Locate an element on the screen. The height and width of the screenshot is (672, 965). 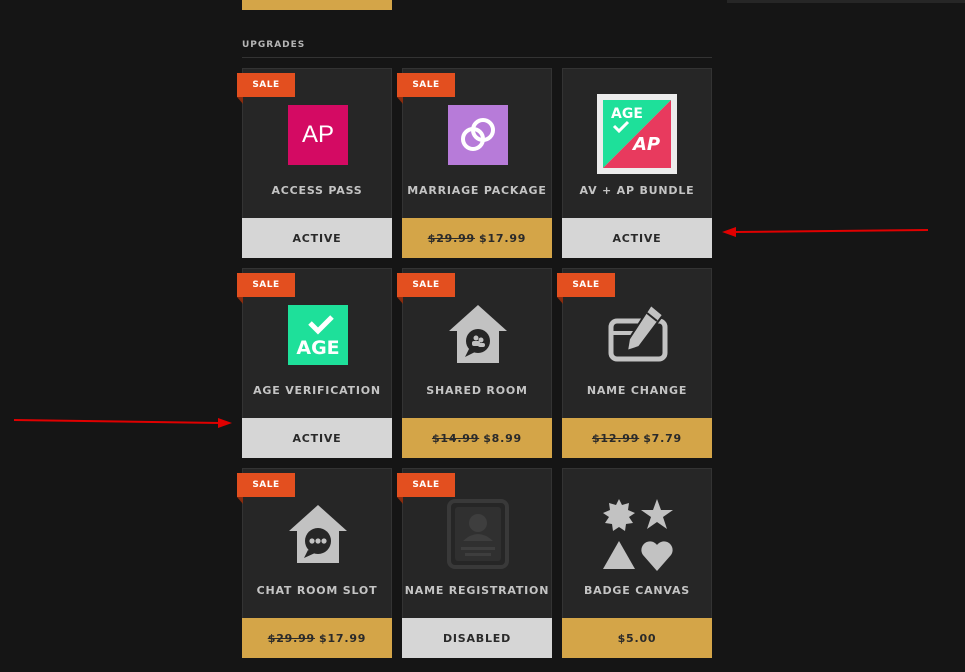
card-shared-room: SALE SHARED ROOM $14.99 $8.99 is located at coordinates (474, 363).